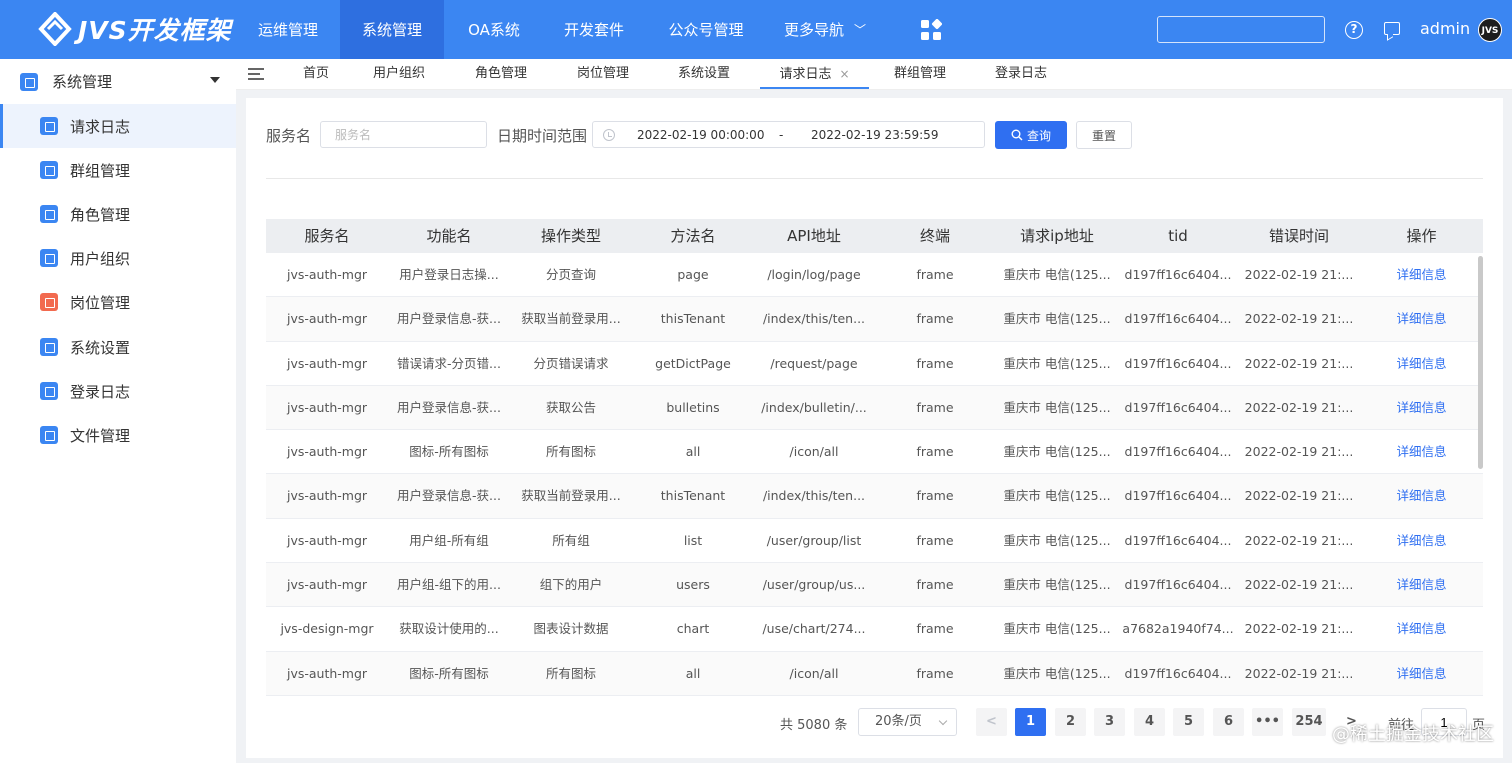 The image size is (1512, 763). I want to click on page-button: 1, so click(1030, 722).